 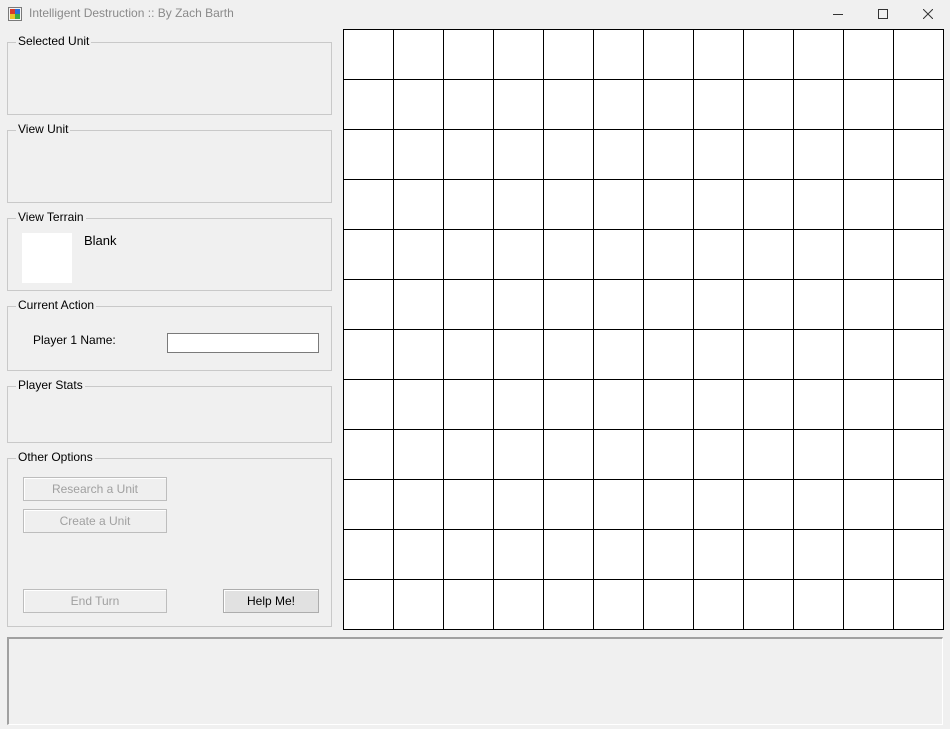 What do you see at coordinates (95, 601) in the screenshot?
I see `end-turn-button: End Turn` at bounding box center [95, 601].